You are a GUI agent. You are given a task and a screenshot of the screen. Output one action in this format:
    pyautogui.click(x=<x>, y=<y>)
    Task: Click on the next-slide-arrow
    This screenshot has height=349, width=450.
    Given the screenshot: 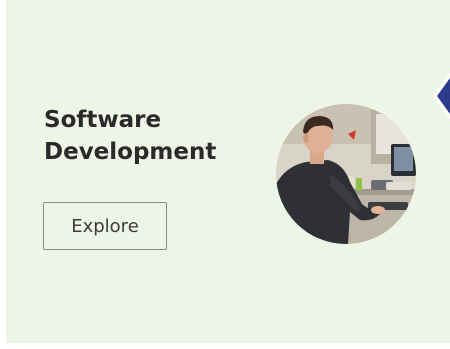 What is the action you would take?
    pyautogui.click(x=440, y=102)
    